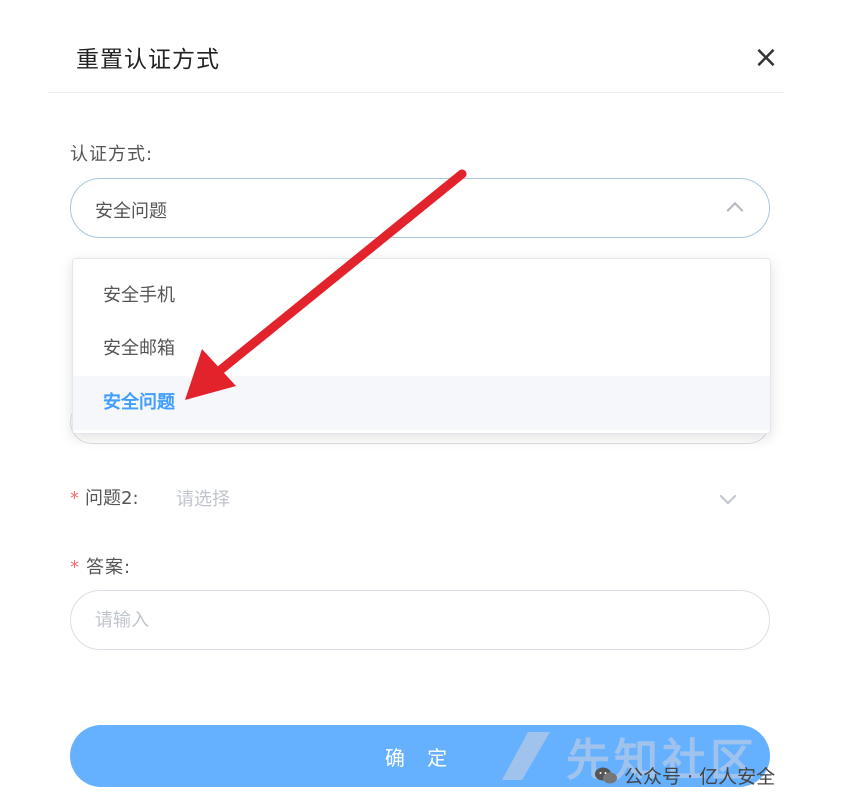  I want to click on answer-label: * 答案:, so click(100, 566).